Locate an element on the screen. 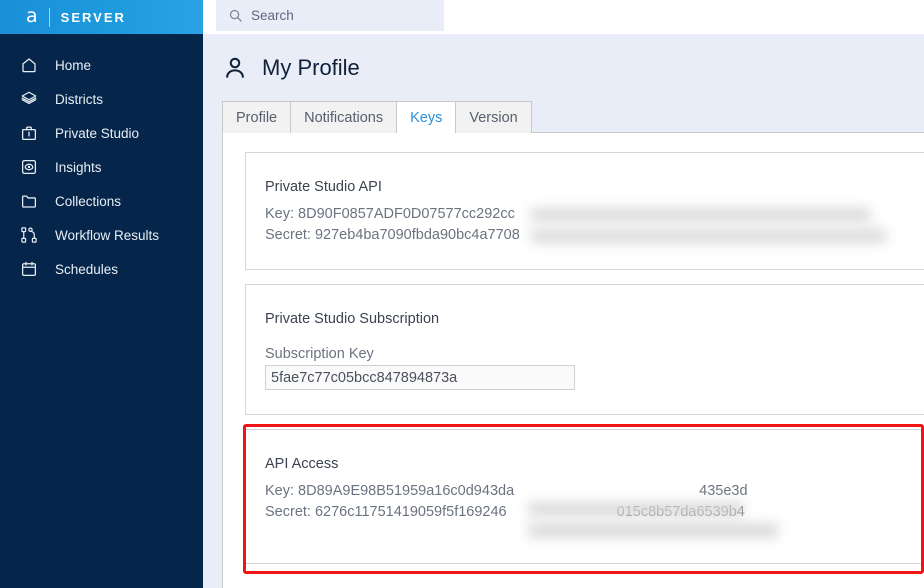 This screenshot has height=588, width=924. sidebar-item-insights: Insights is located at coordinates (101, 167).